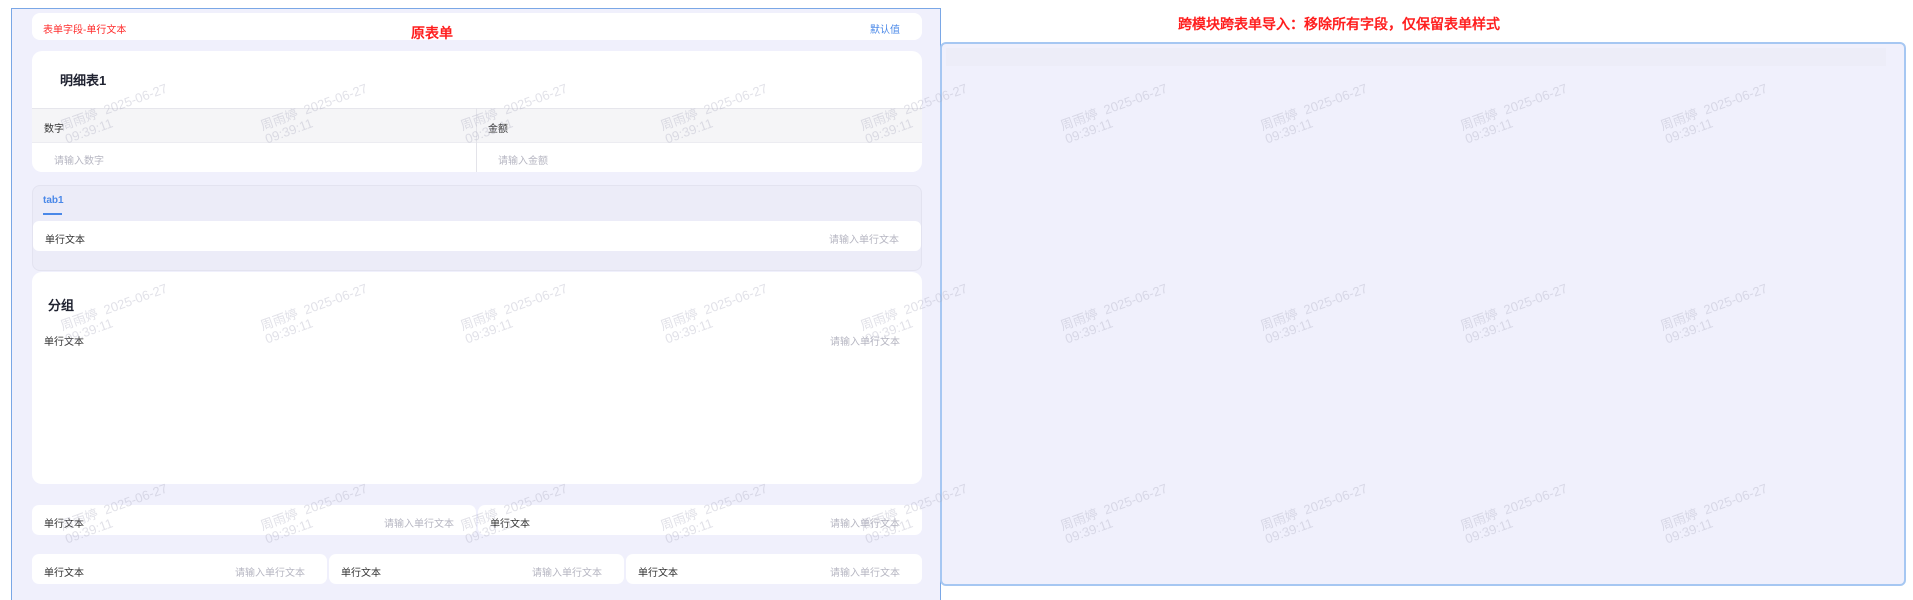 This screenshot has width=1913, height=600. I want to click on detail-table-title: 明细表1, so click(83, 80).